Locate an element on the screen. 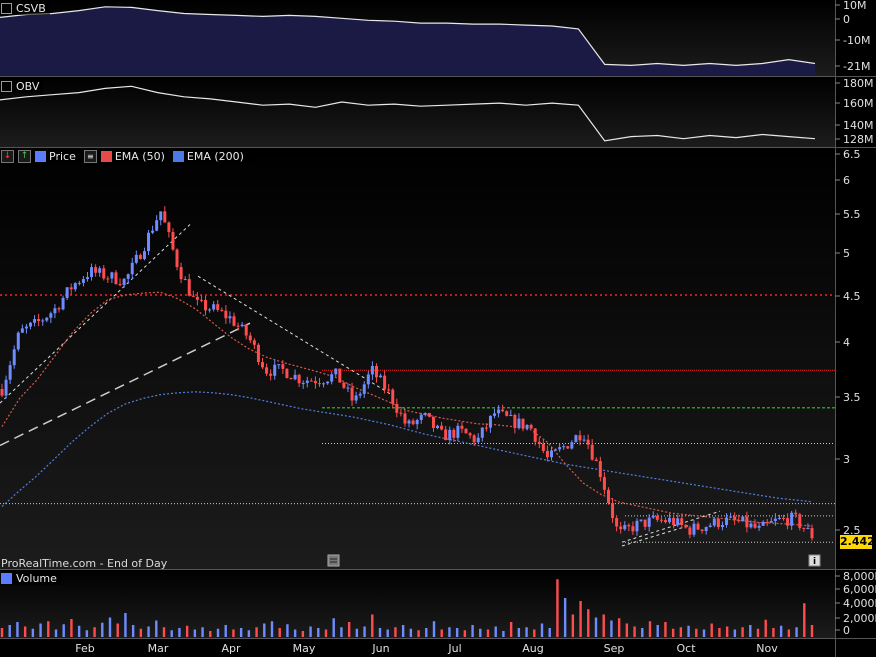 This screenshot has height=657, width=876. volume-y-tick-label: 6,000k is located at coordinates (859, 589).